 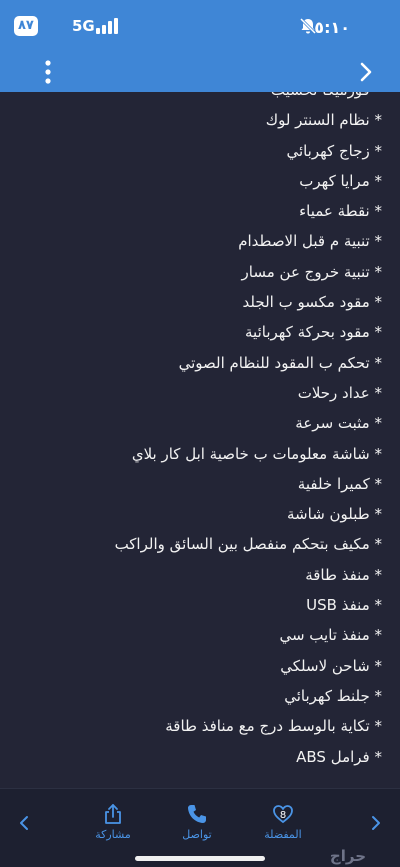 I want to click on status-bar: ٨٧ 5G ٥:١٠, so click(x=200, y=26).